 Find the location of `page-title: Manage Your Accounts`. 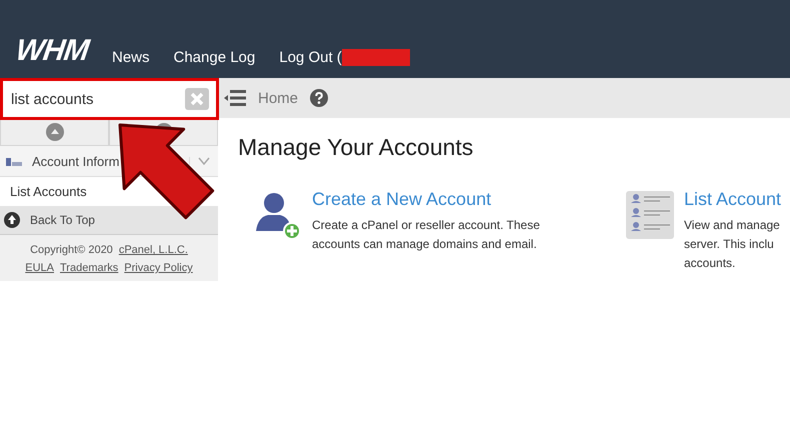

page-title: Manage Your Accounts is located at coordinates (356, 147).